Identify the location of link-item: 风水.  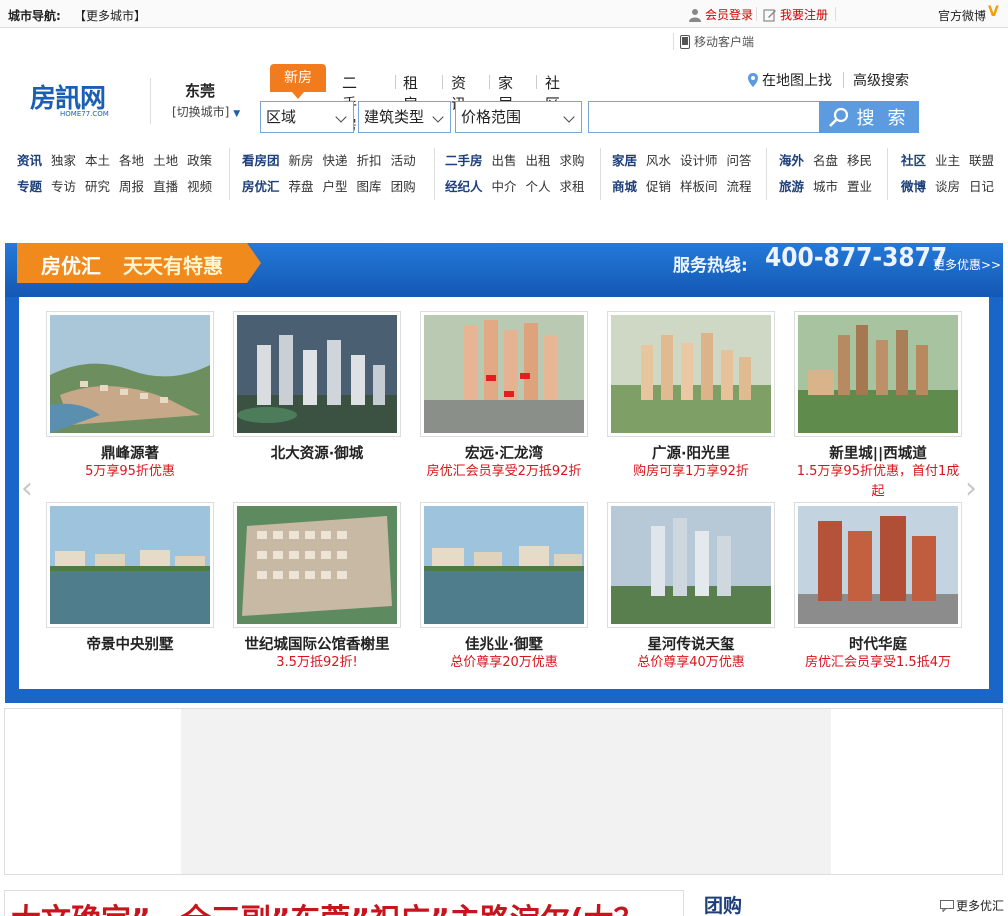
(658, 159).